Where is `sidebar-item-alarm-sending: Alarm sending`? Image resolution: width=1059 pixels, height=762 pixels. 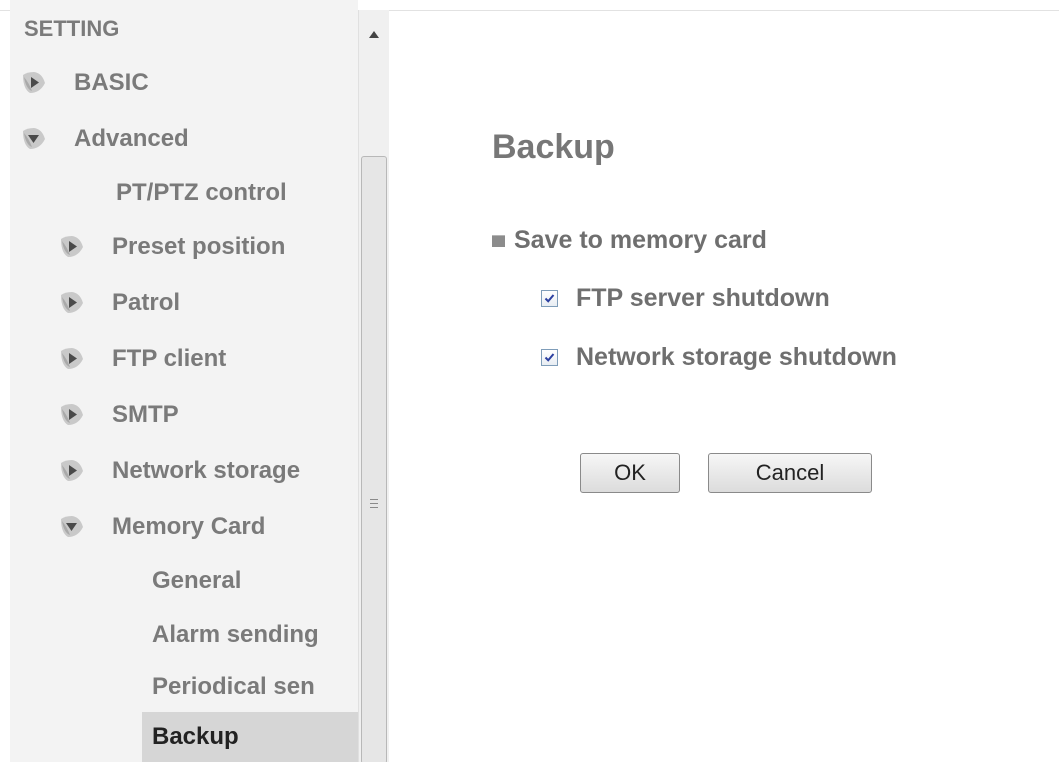
sidebar-item-alarm-sending: Alarm sending is located at coordinates (235, 635).